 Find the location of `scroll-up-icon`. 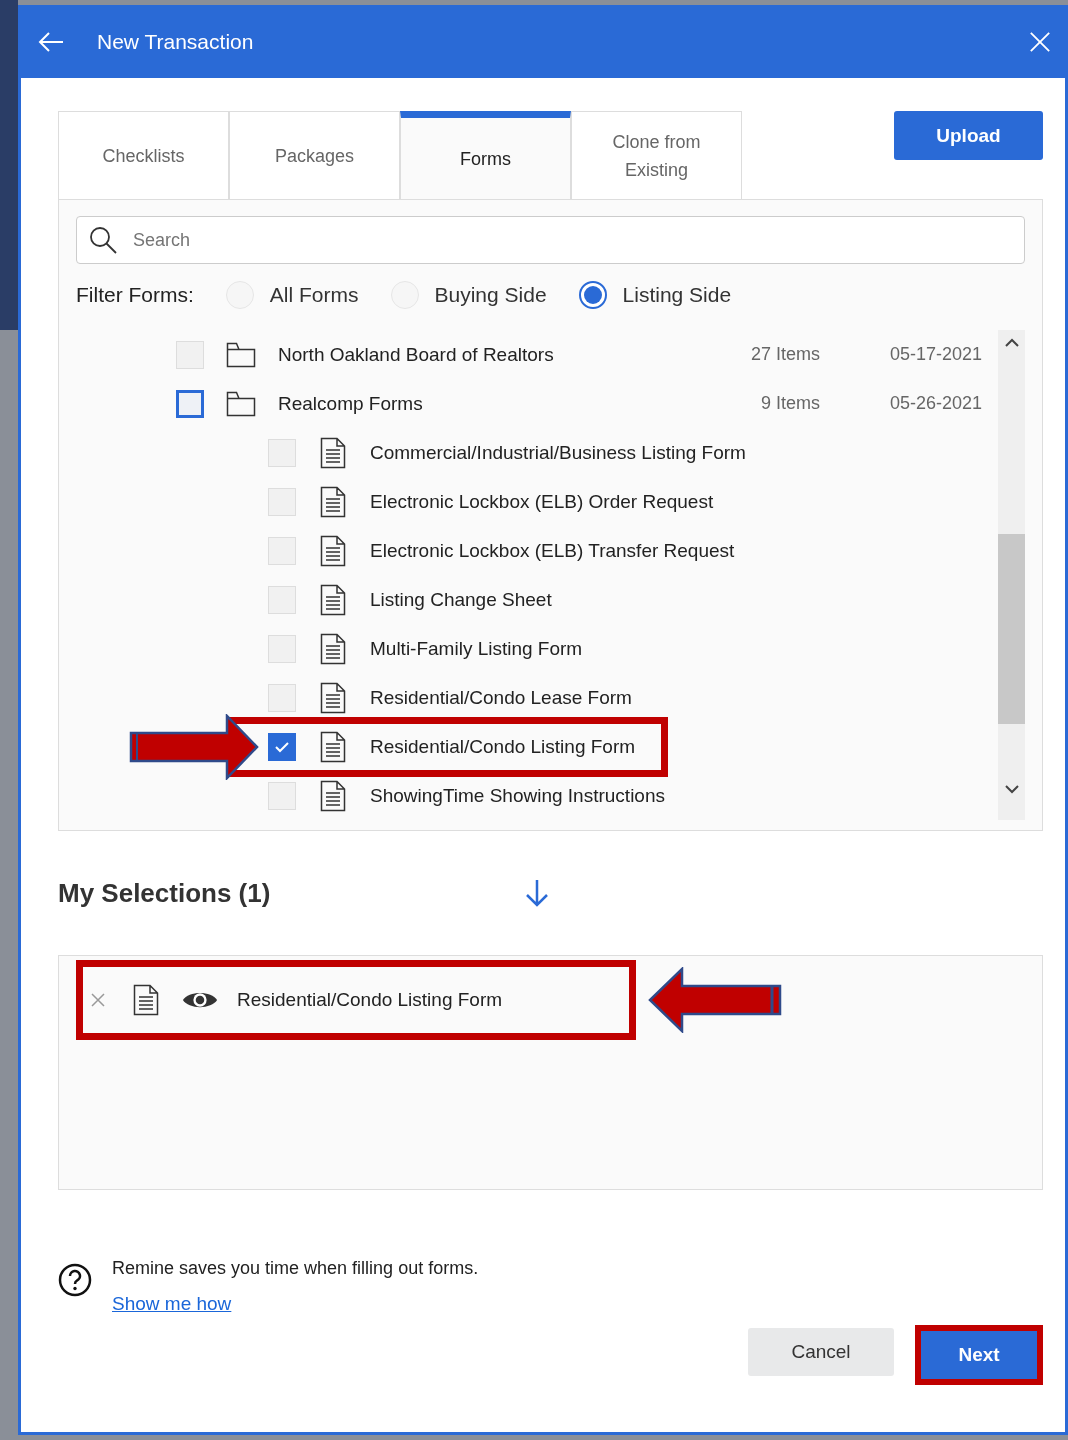

scroll-up-icon is located at coordinates (1011, 343).